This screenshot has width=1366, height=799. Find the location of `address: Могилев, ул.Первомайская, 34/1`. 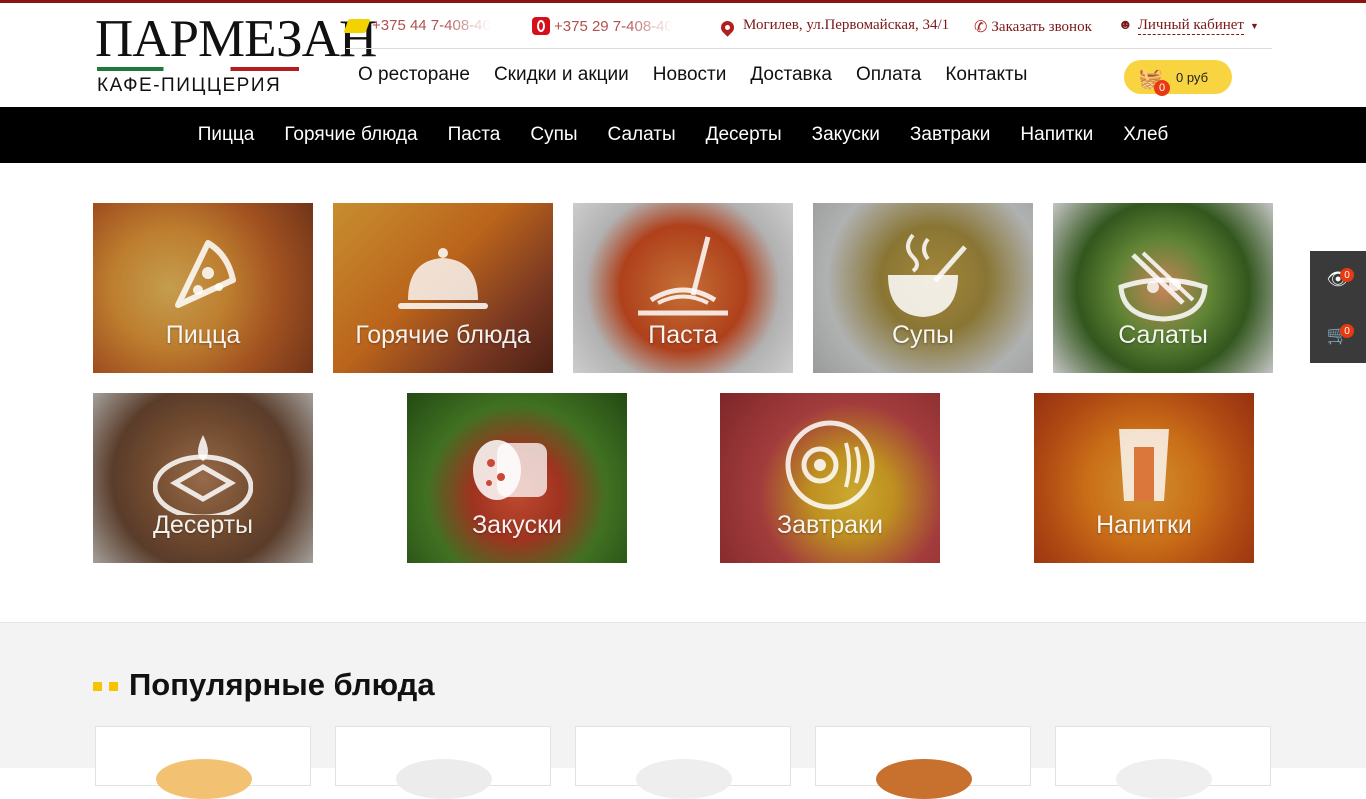

address: Могилев, ул.Первомайская, 34/1 is located at coordinates (834, 27).